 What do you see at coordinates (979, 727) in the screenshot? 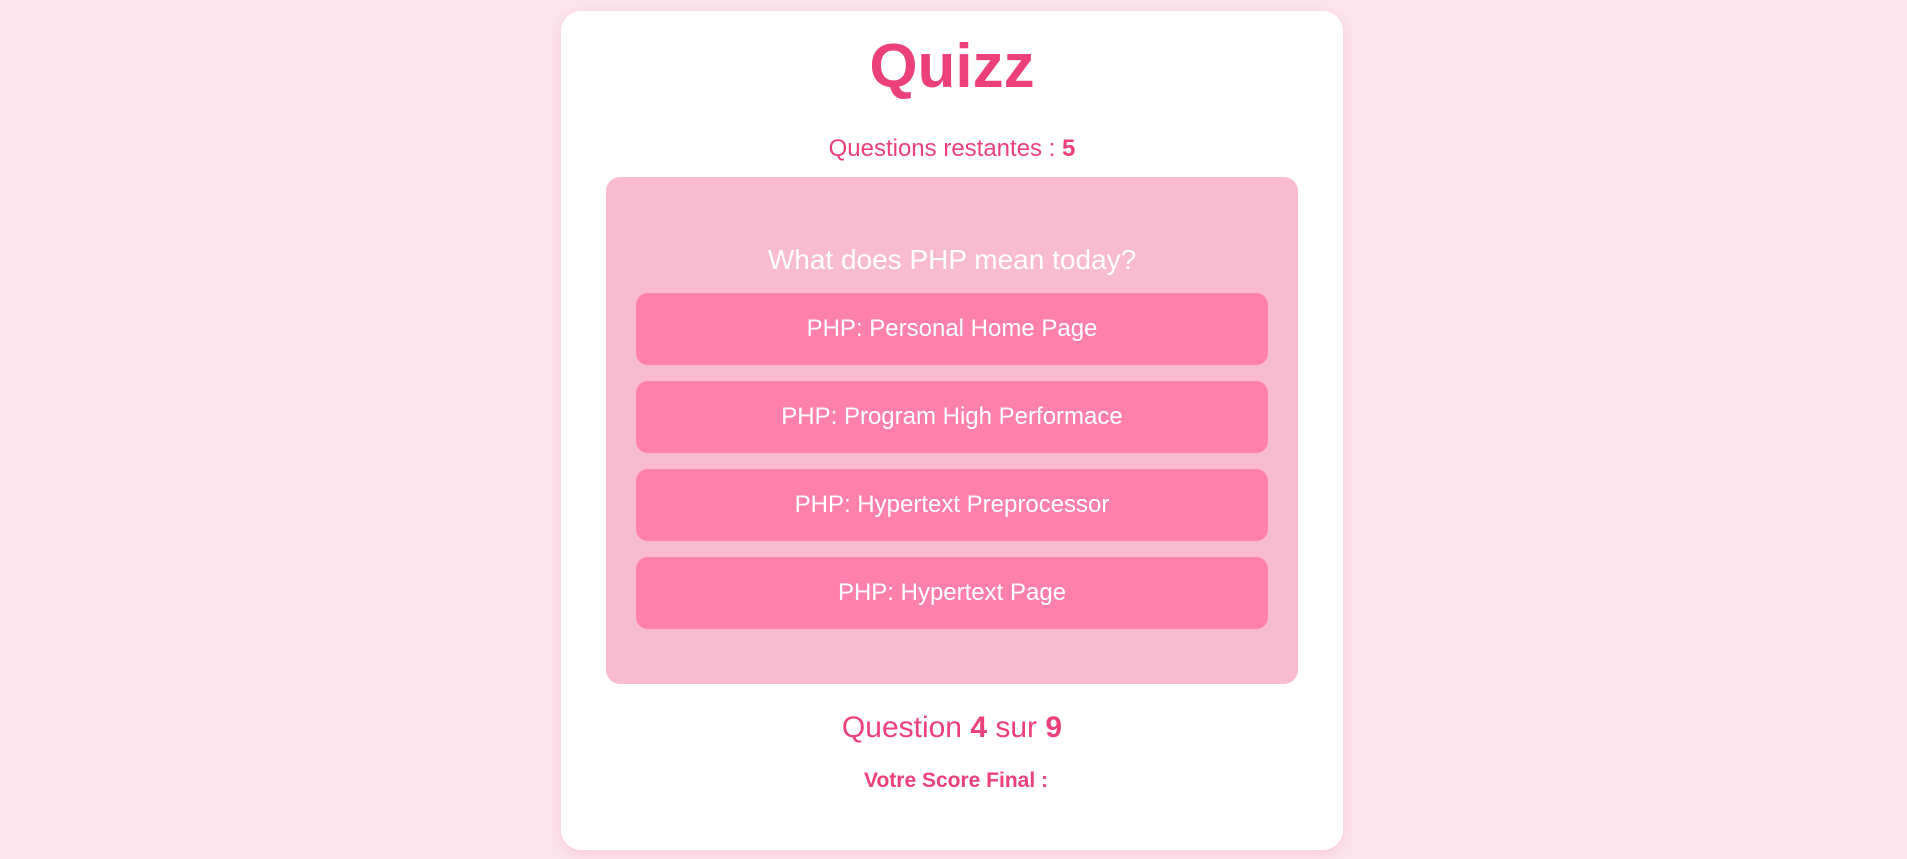
I see `progress-current: 4` at bounding box center [979, 727].